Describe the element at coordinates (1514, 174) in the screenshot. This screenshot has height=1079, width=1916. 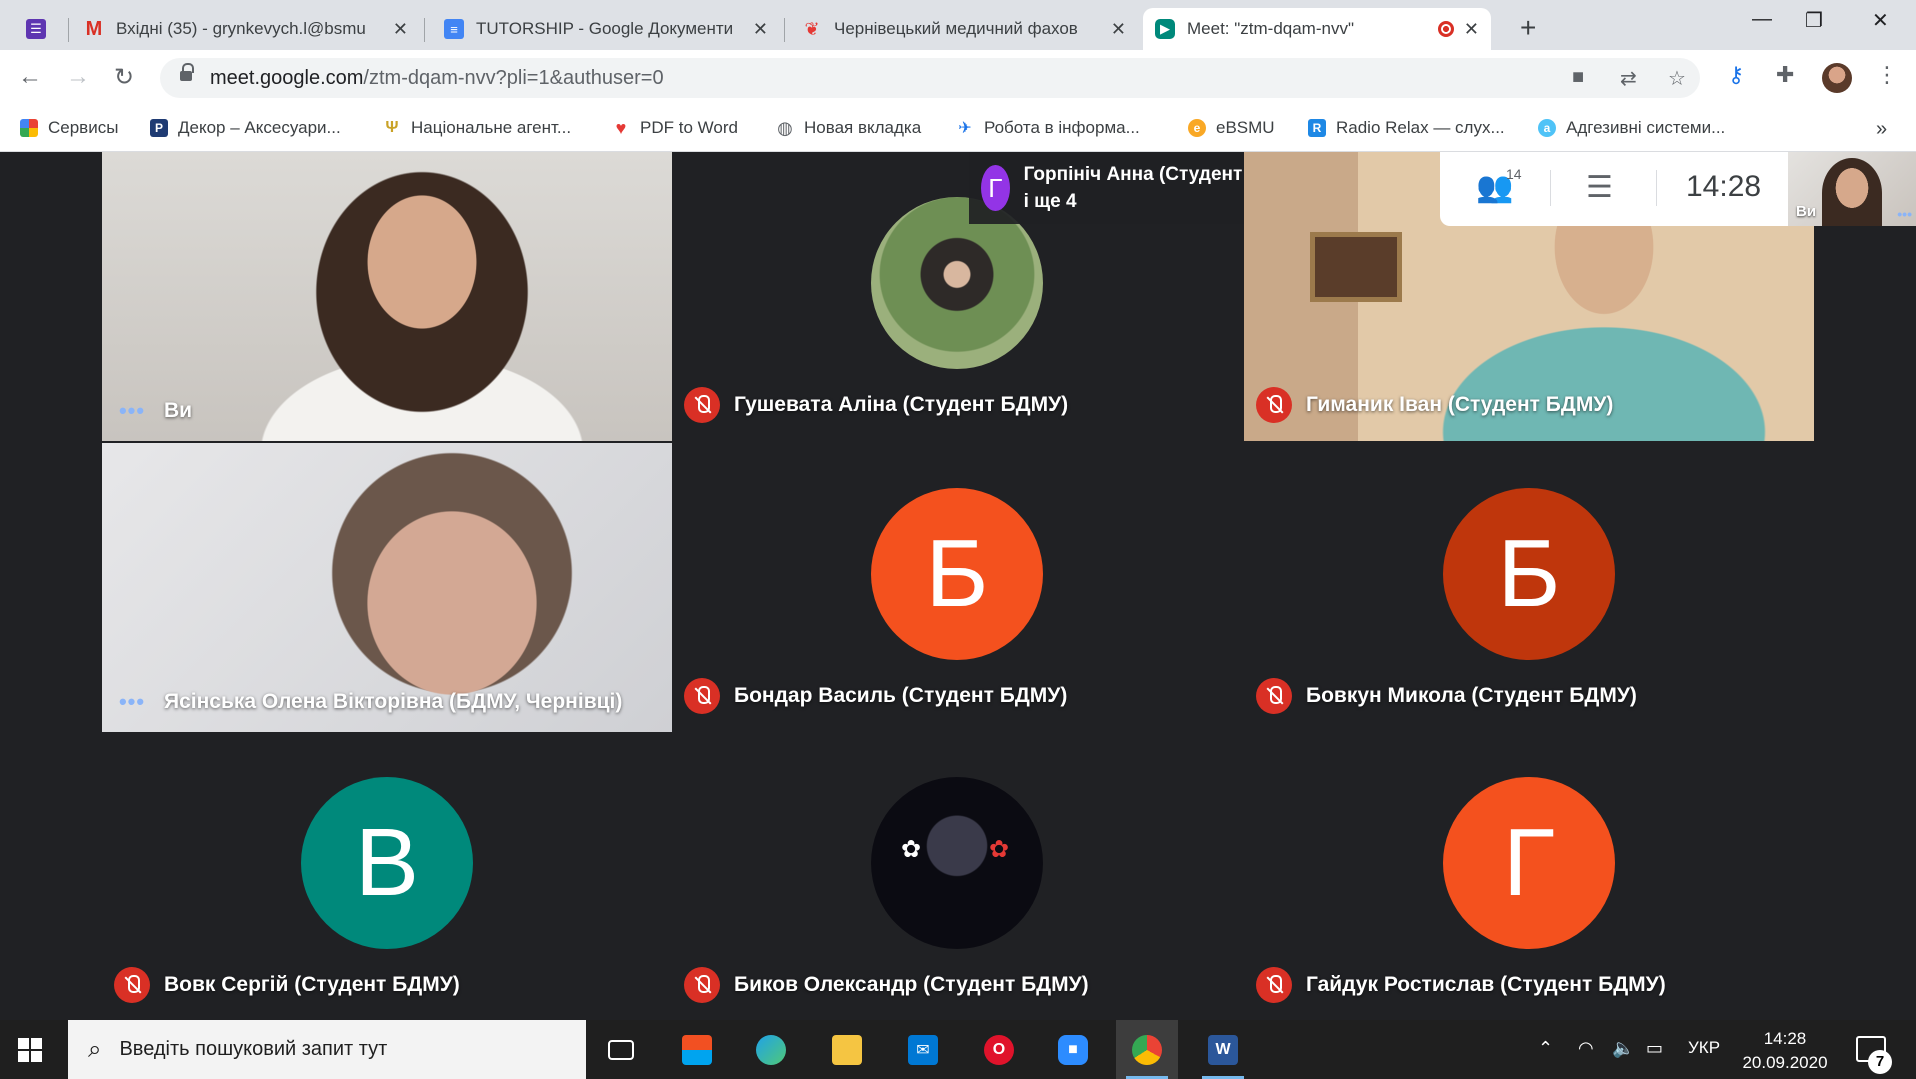
I see `participants-count: 14` at that location.